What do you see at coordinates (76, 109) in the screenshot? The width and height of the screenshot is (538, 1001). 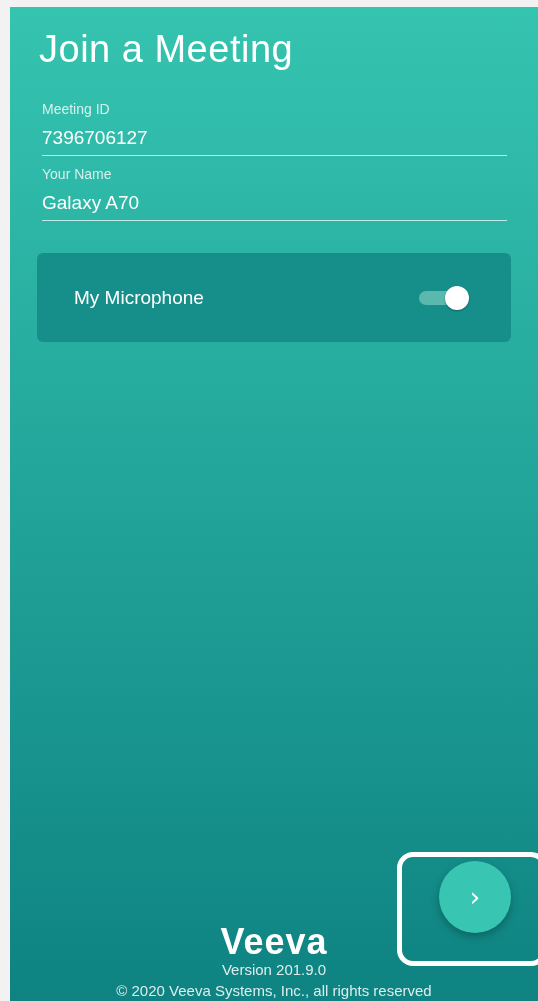 I see `field-label: Meeting ID` at bounding box center [76, 109].